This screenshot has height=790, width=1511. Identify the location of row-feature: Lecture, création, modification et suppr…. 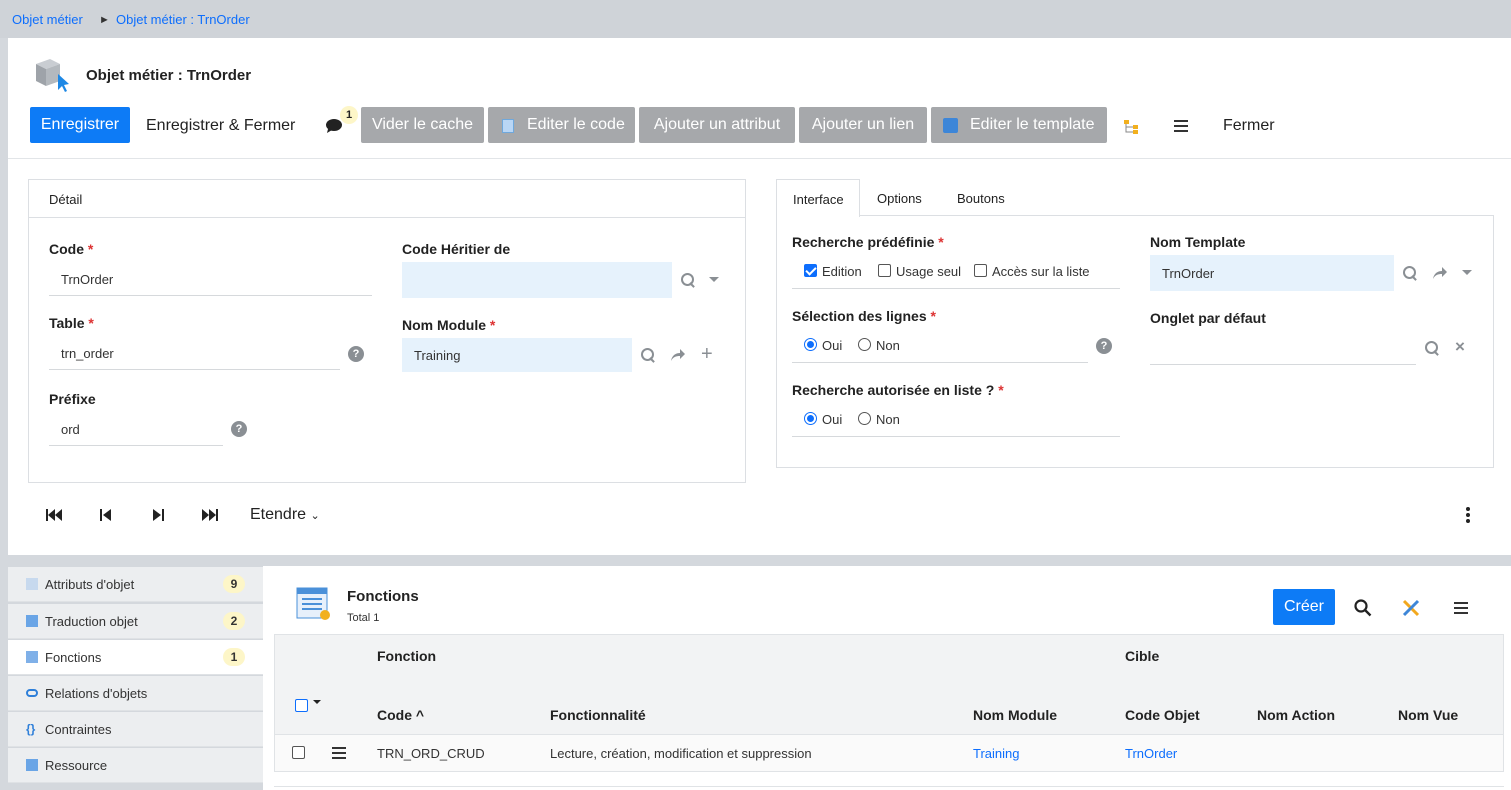
(681, 753).